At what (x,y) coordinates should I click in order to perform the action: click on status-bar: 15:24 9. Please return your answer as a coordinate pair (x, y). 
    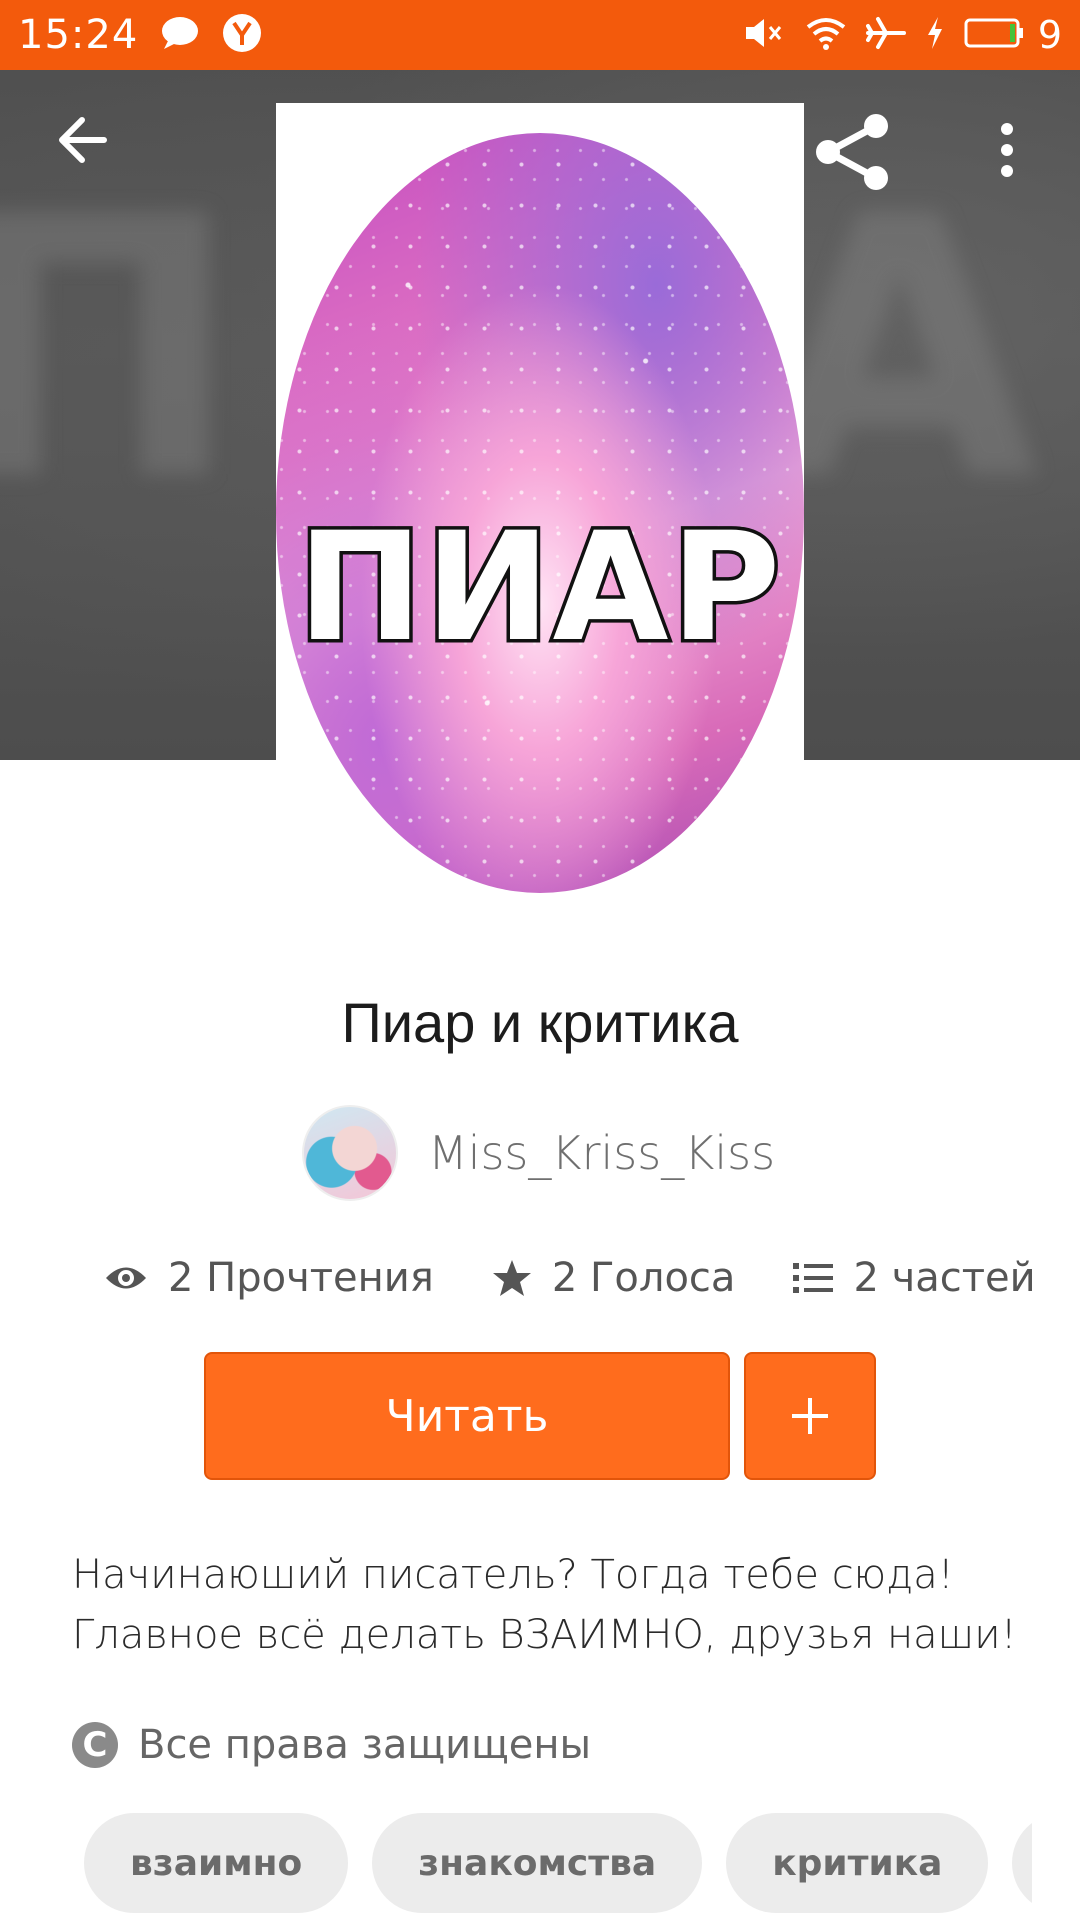
    Looking at the image, I should click on (540, 35).